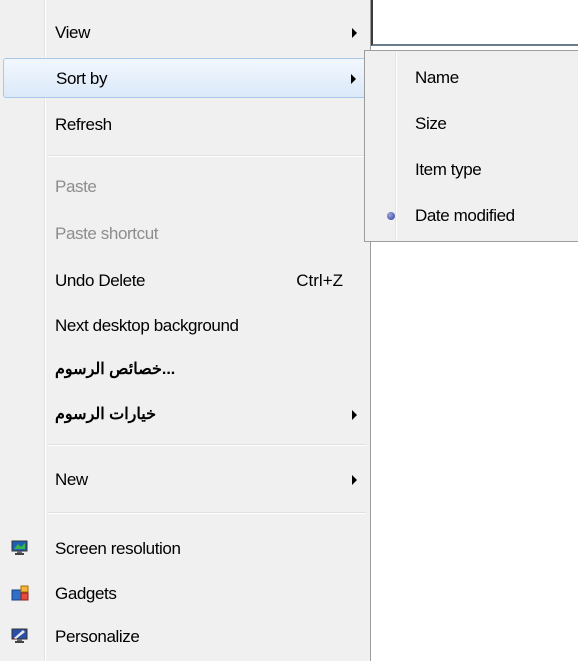 This screenshot has width=578, height=661. What do you see at coordinates (431, 123) in the screenshot?
I see `sort-option-label: Size` at bounding box center [431, 123].